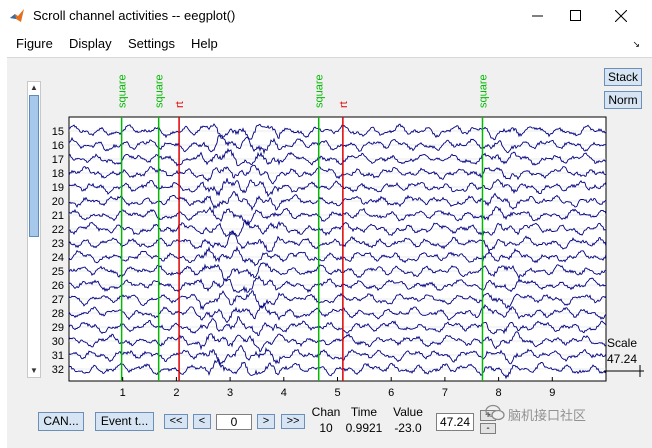  Describe the element at coordinates (134, 15) in the screenshot. I see `window-title: Scroll channel activities -- eegplot()` at that location.